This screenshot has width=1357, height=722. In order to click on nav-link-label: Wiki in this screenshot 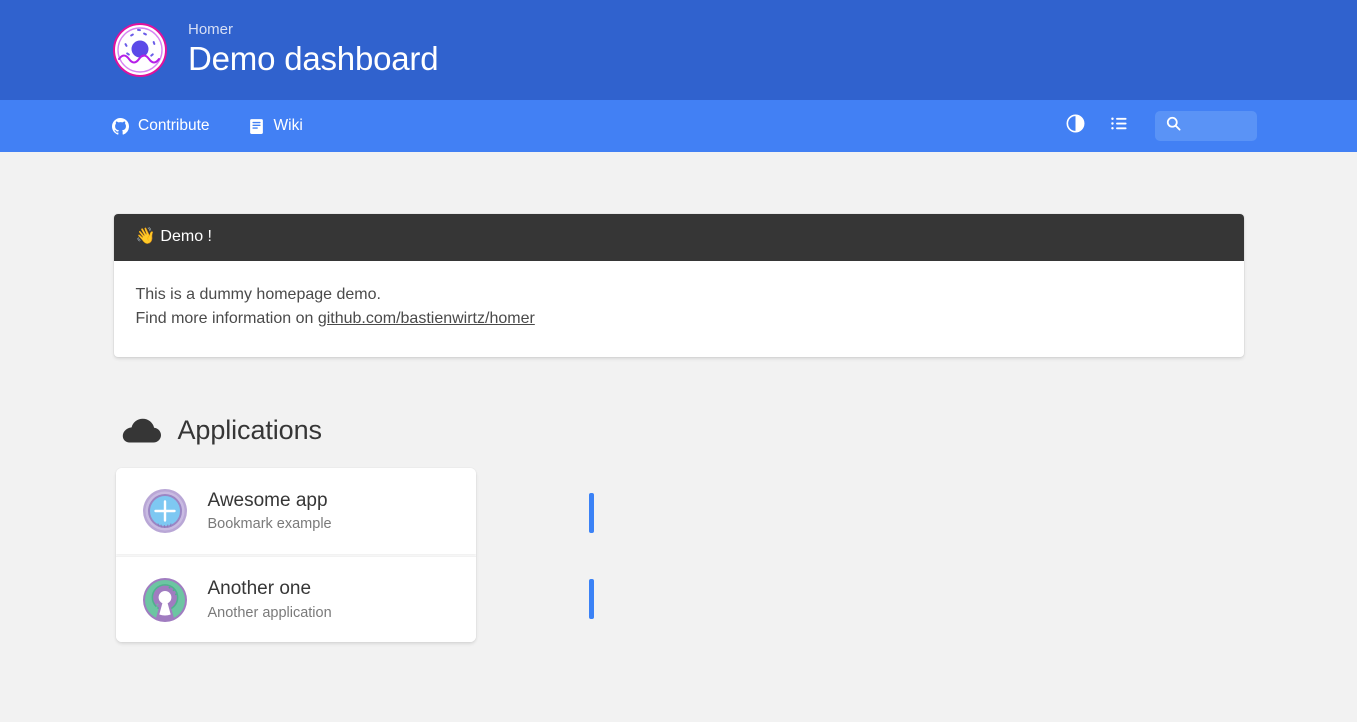, I will do `click(288, 125)`.